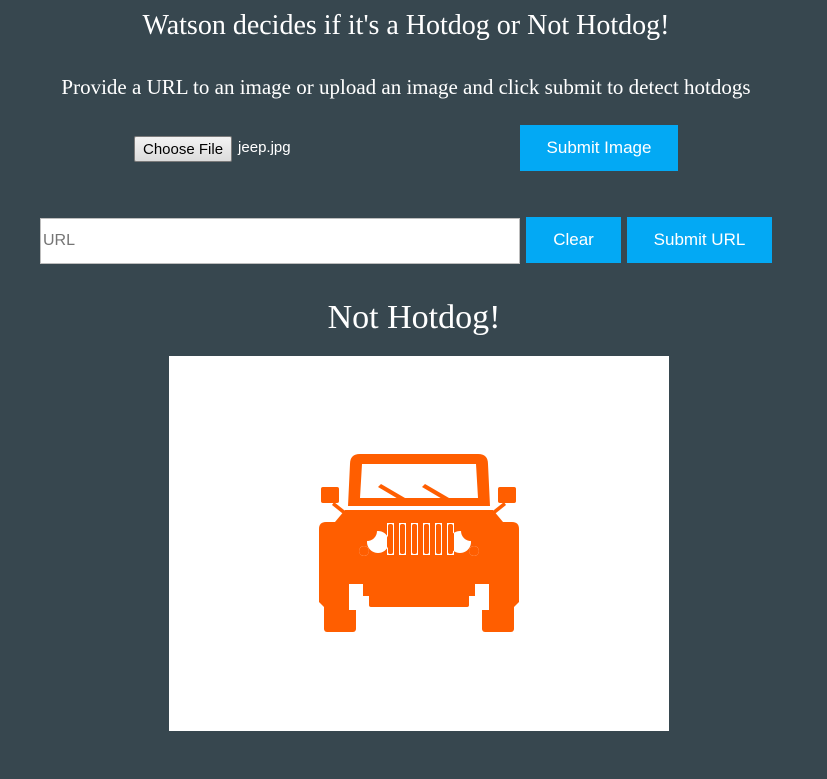 This screenshot has width=827, height=779. What do you see at coordinates (264, 147) in the screenshot?
I see `selected-file-name: jeep.jpg` at bounding box center [264, 147].